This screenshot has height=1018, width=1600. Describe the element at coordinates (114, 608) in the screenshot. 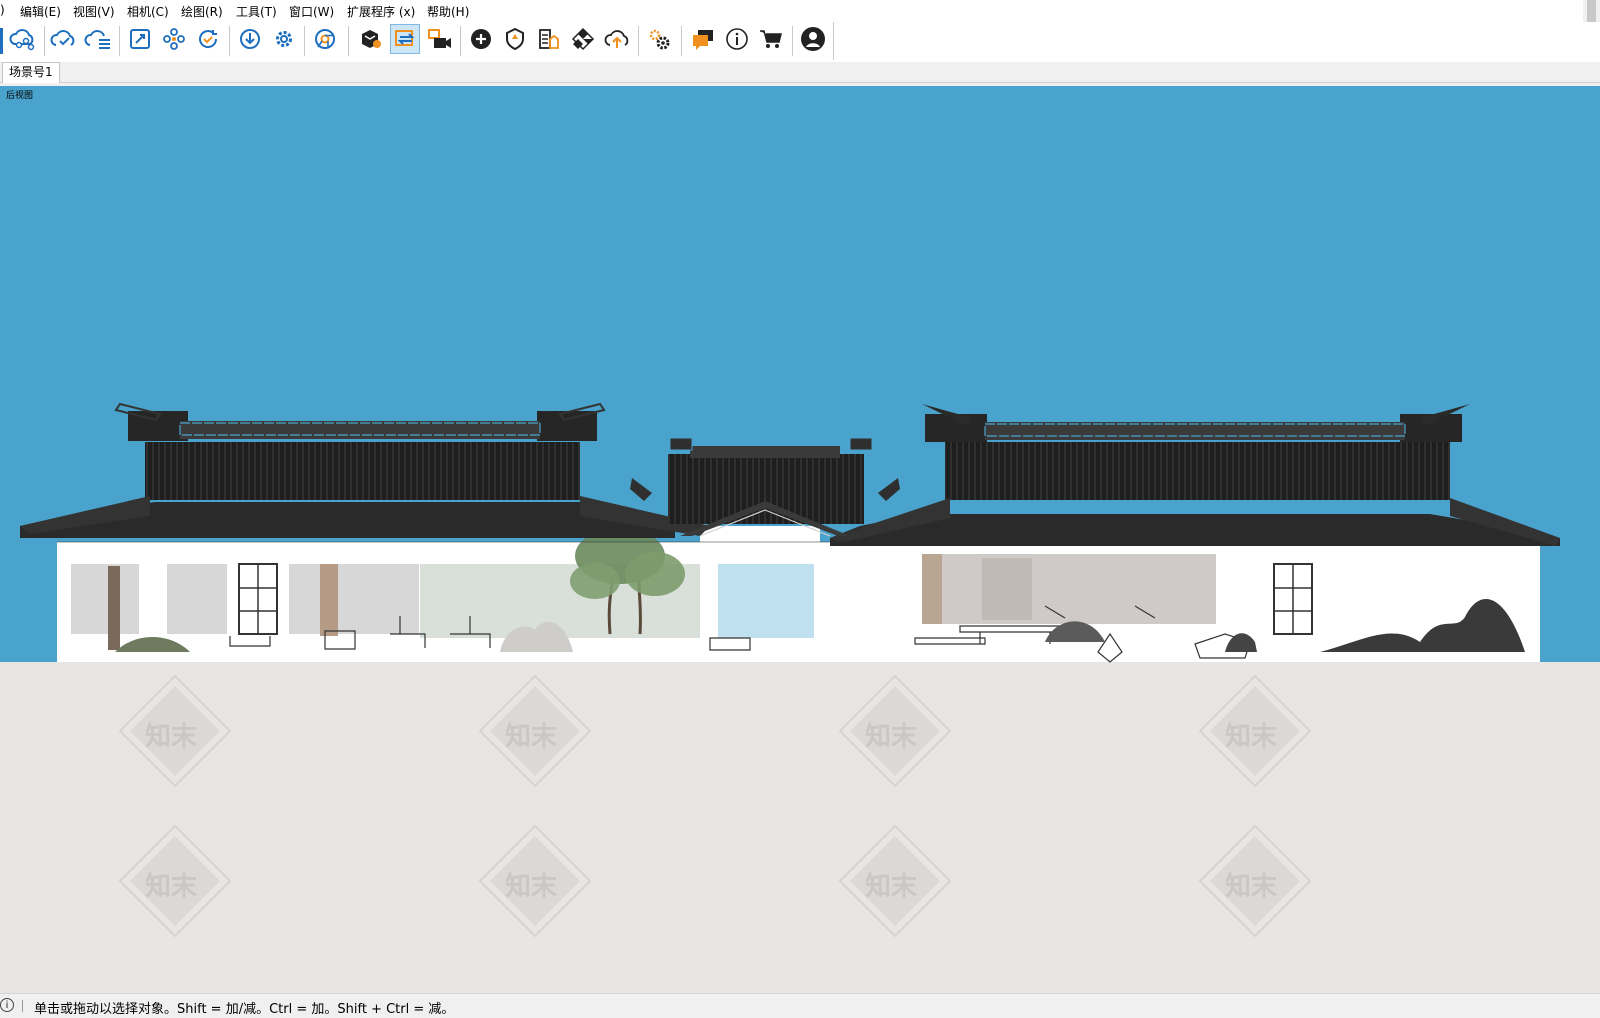

I see `left-column` at that location.